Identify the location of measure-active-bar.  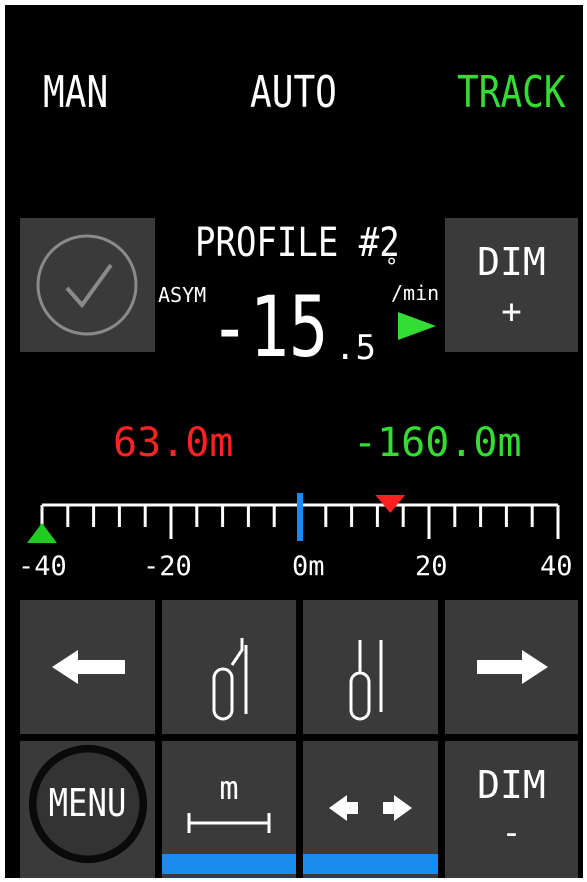
(229, 864).